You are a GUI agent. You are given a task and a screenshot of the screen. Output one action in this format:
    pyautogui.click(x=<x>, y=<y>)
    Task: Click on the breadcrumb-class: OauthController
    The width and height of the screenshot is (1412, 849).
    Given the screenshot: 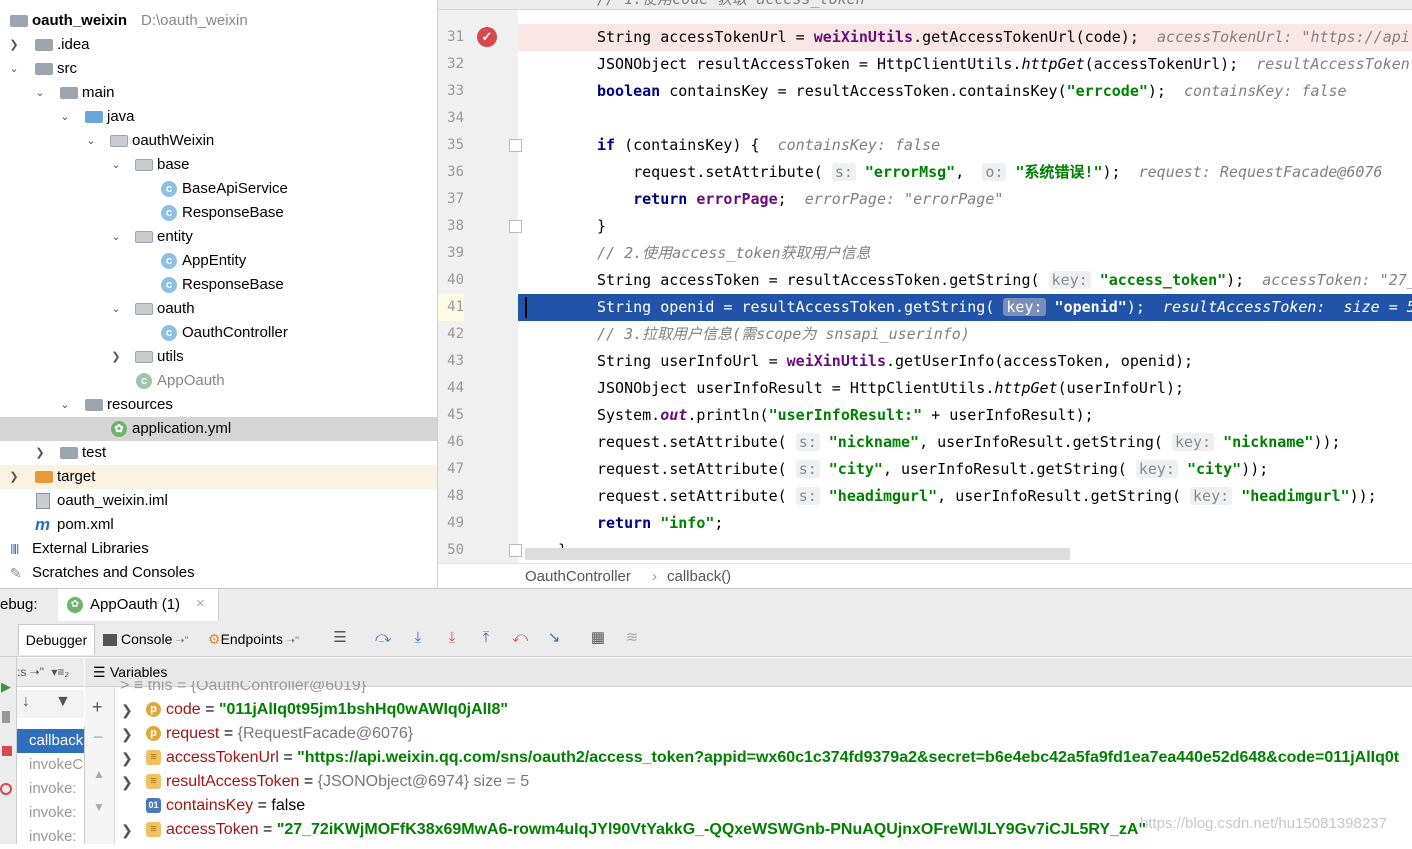 What is the action you would take?
    pyautogui.click(x=578, y=576)
    